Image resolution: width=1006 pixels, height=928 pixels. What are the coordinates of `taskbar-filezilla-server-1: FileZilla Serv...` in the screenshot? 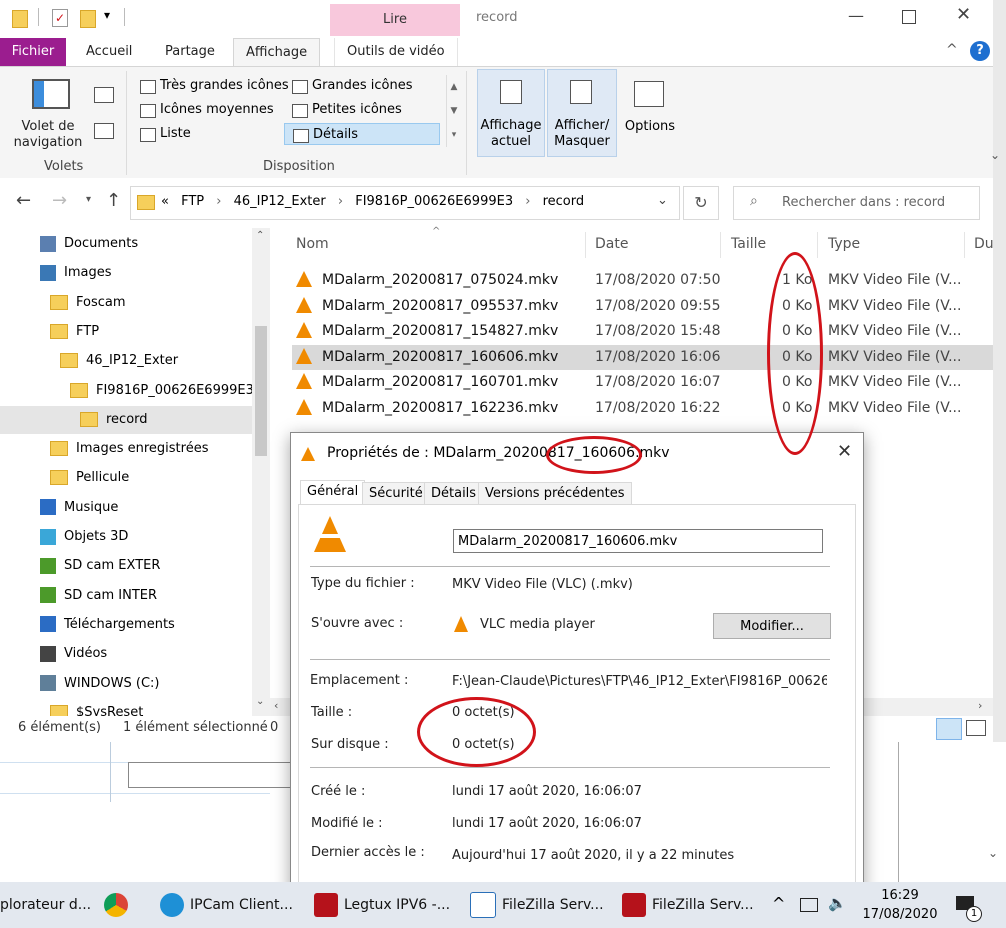 It's located at (537, 905).